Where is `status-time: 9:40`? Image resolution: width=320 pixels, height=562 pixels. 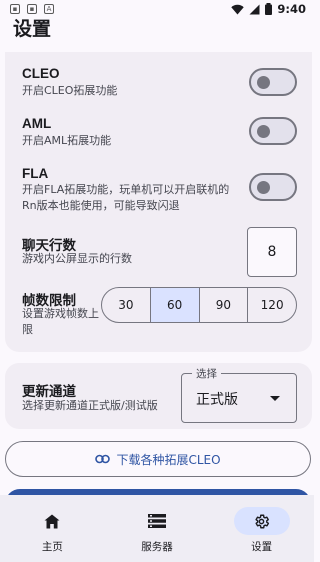 status-time: 9:40 is located at coordinates (291, 9).